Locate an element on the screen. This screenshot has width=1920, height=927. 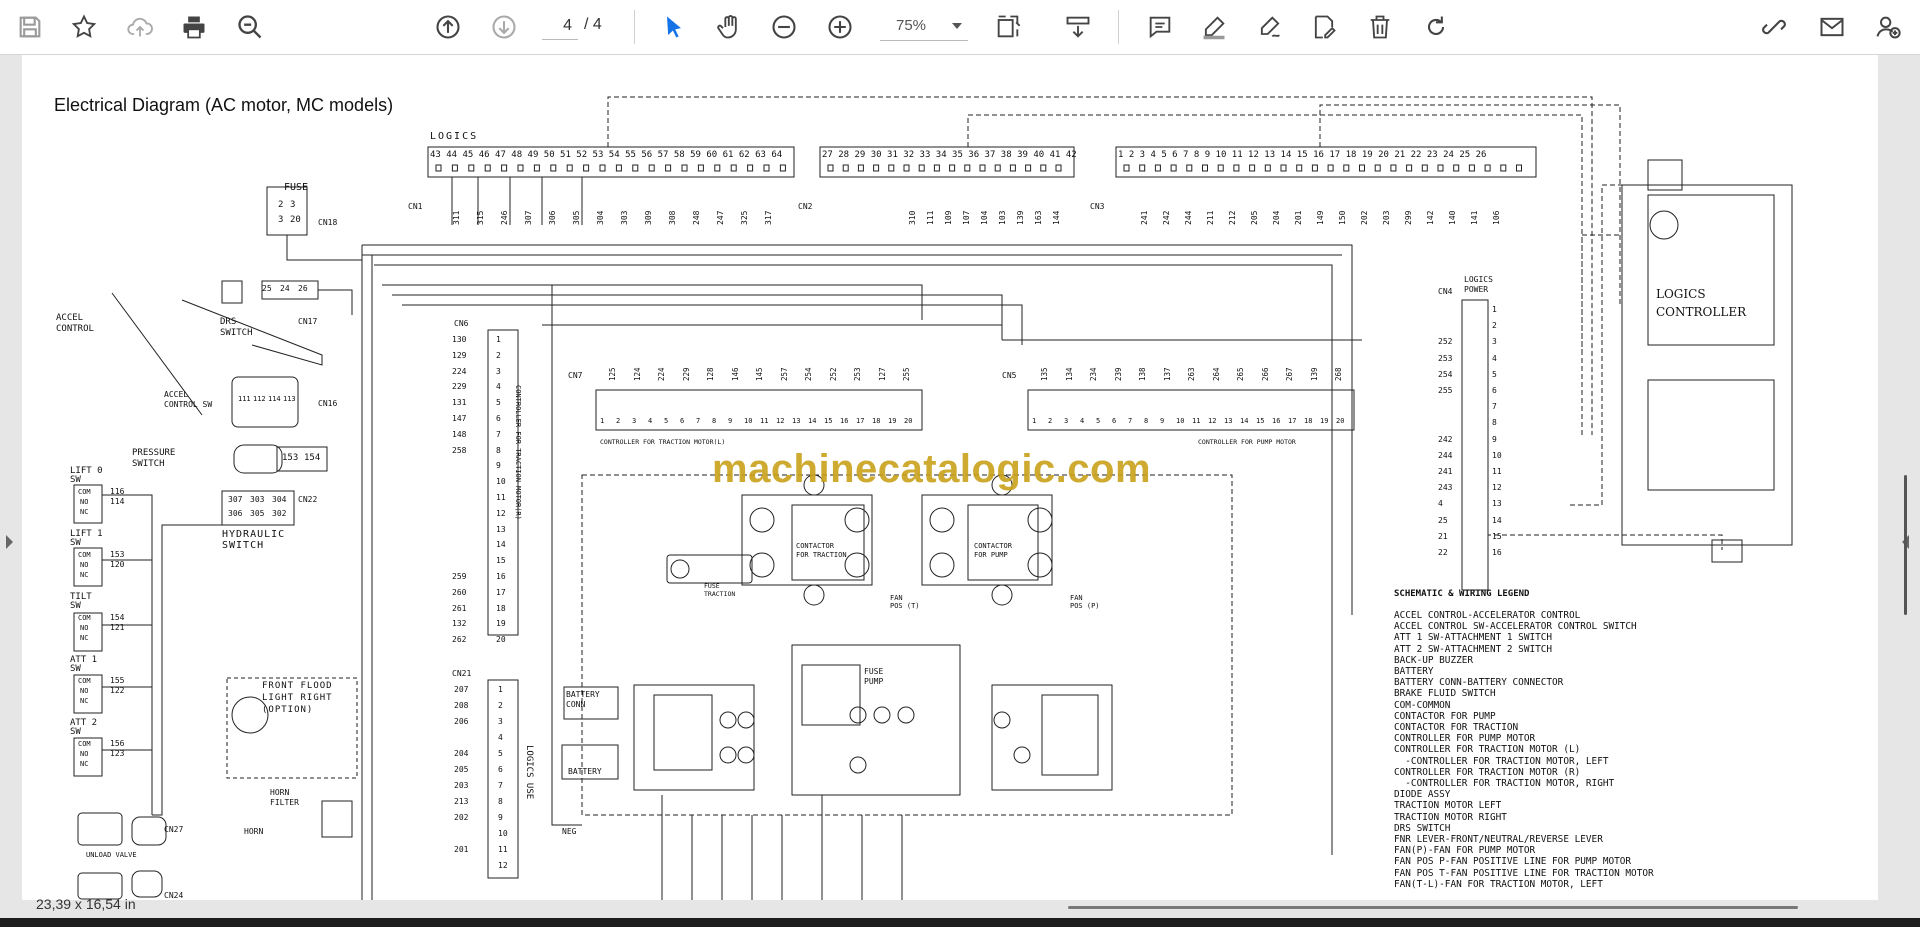
pin-number: 14 is located at coordinates (1244, 421).